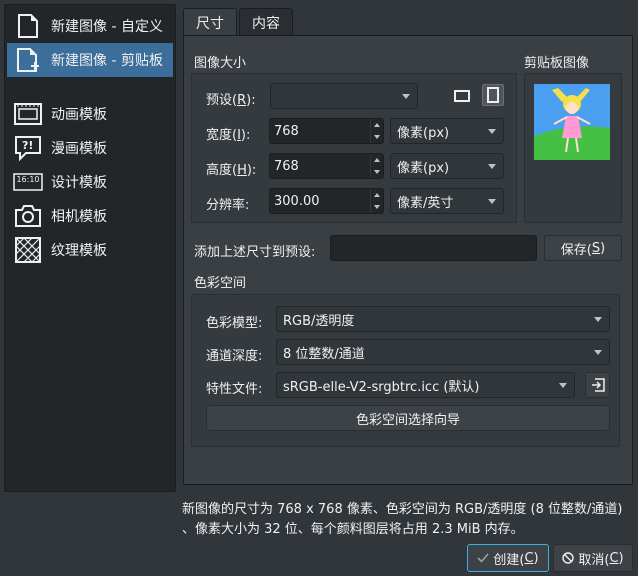  Describe the element at coordinates (344, 96) in the screenshot. I see `preset-select` at that location.